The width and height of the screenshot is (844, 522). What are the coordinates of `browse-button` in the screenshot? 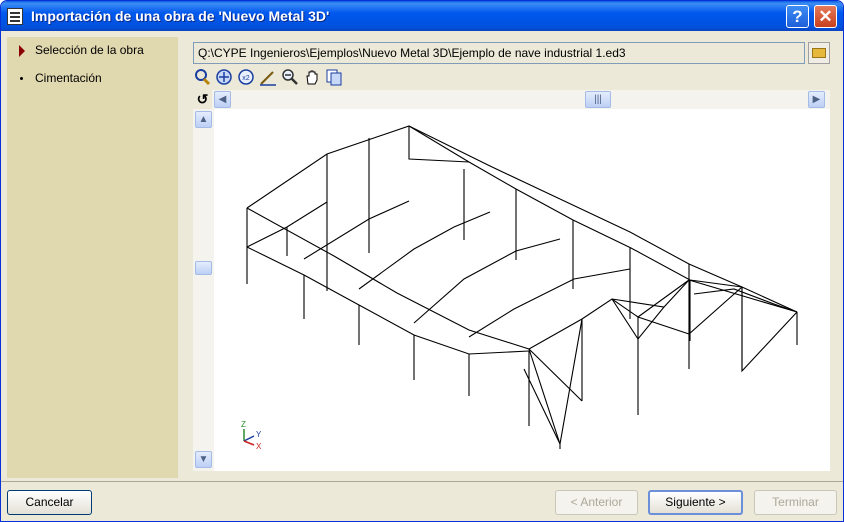 It's located at (819, 53).